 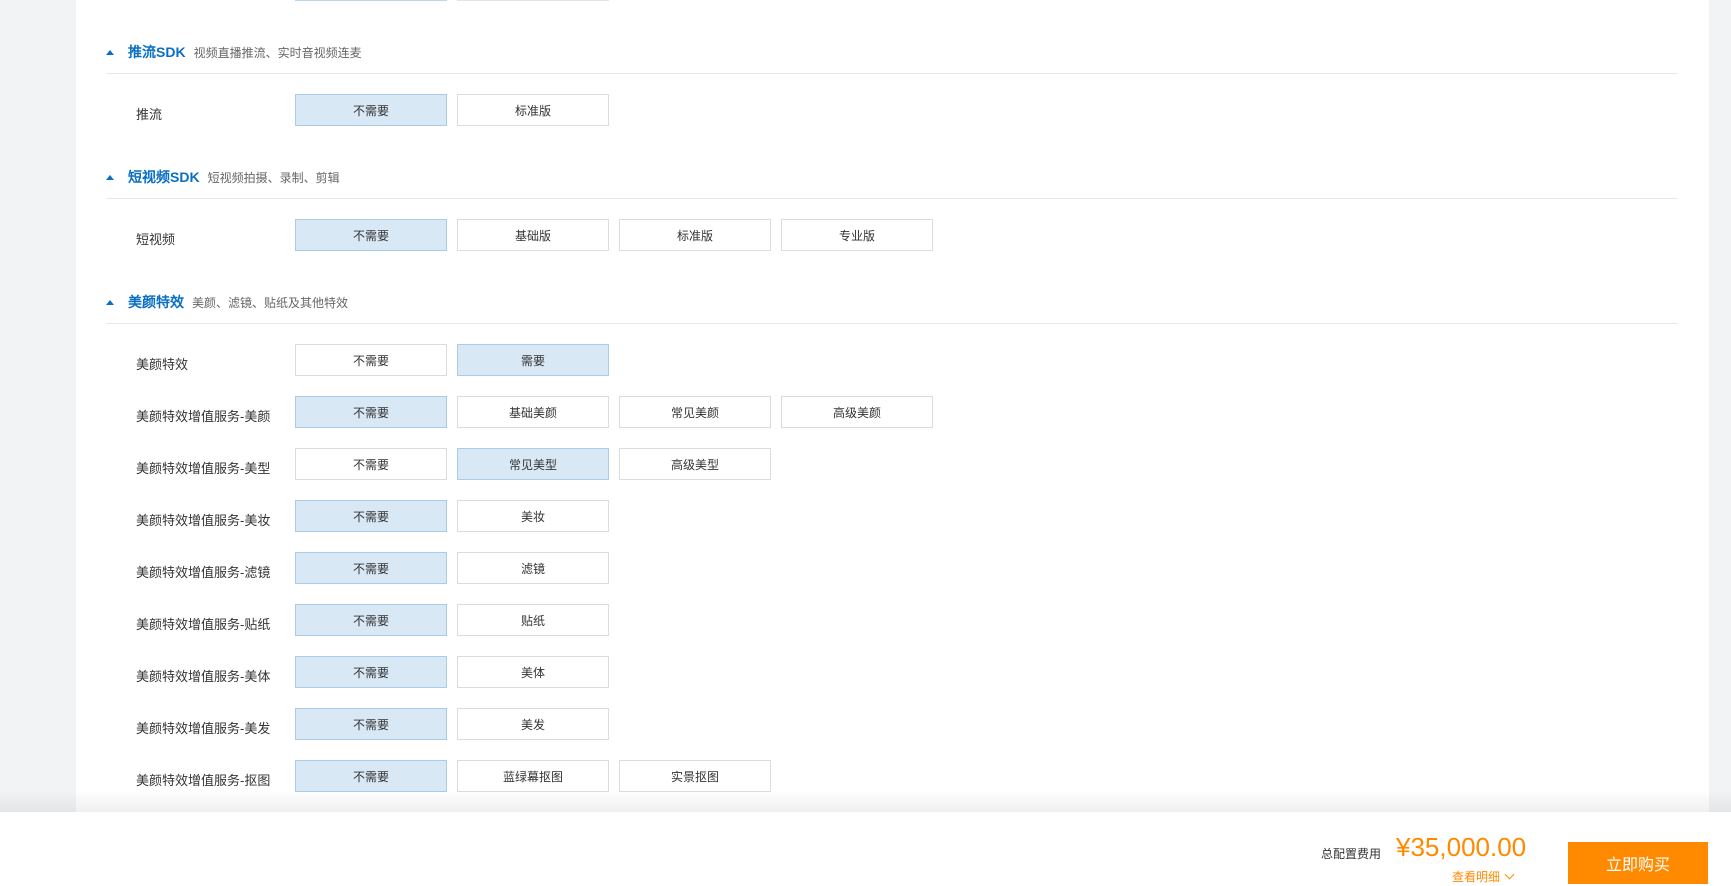 I want to click on option-group: 不需要 贴纸, so click(x=452, y=620).